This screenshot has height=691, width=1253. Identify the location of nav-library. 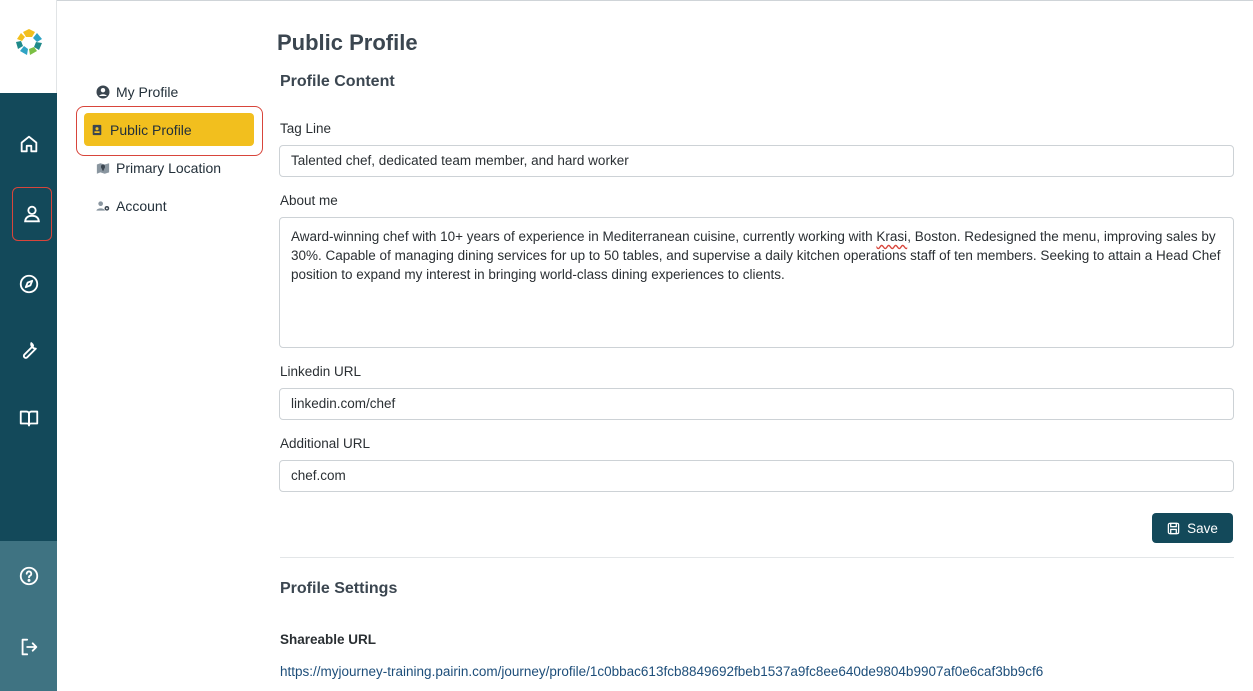
(29, 418).